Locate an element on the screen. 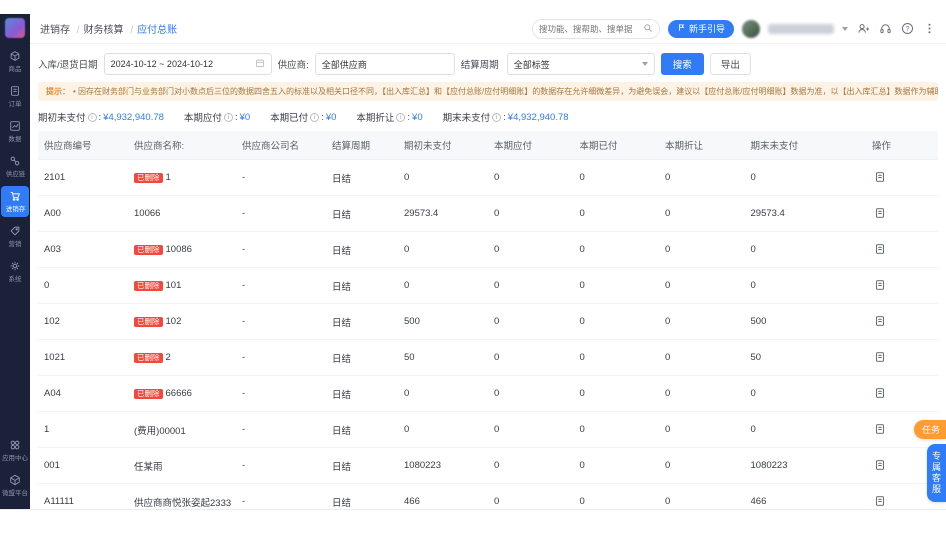 The width and height of the screenshot is (946, 546). column-header: 操作 is located at coordinates (902, 145).